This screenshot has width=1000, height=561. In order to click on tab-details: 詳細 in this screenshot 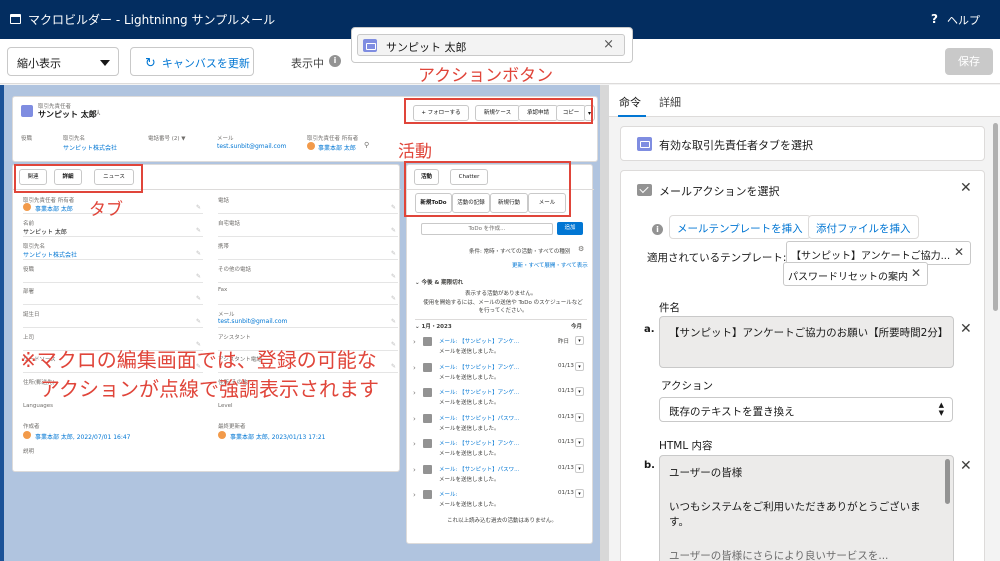, I will do `click(670, 102)`.